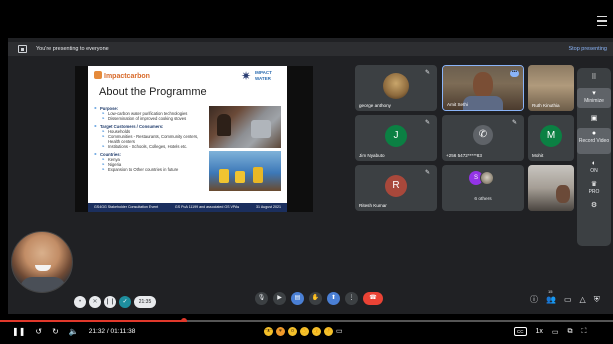 The image size is (613, 344). Describe the element at coordinates (95, 302) in the screenshot. I see `close-icon: ✕` at that location.